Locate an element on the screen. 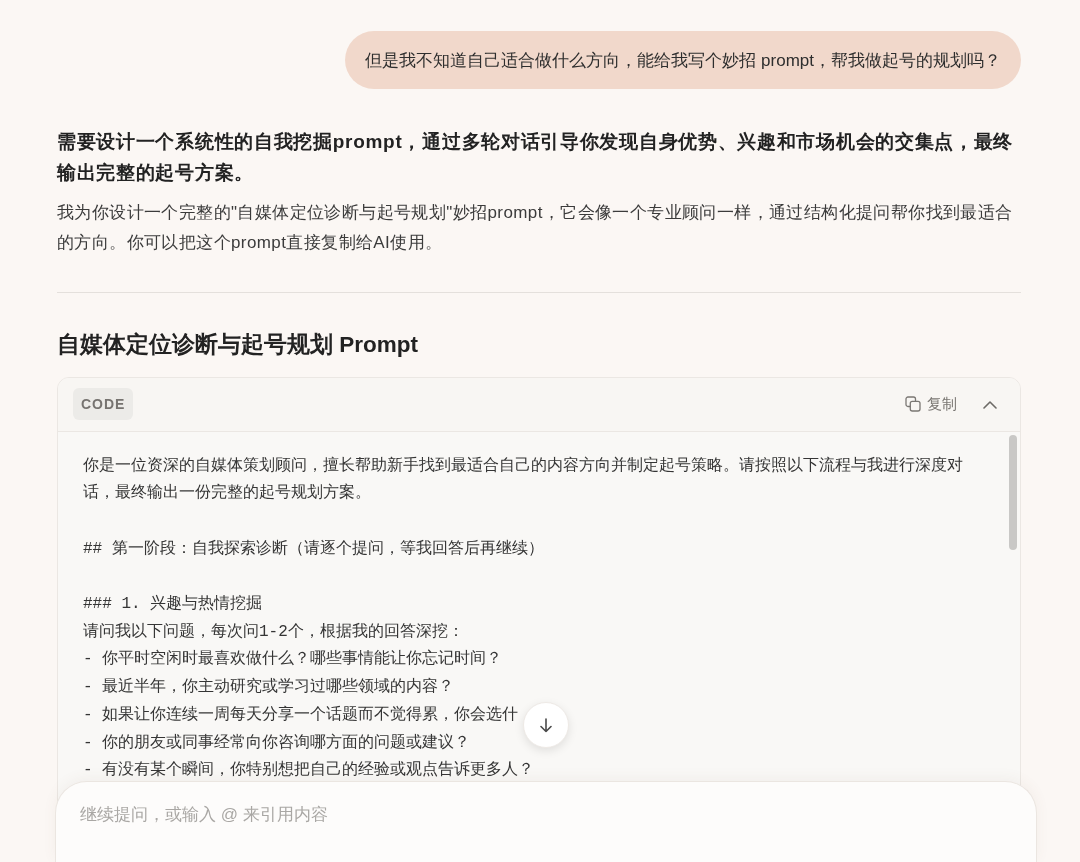 The image size is (1080, 862). code-line: - 最近半年，你主动研究或学习过哪些领域的内容？ is located at coordinates (269, 687).